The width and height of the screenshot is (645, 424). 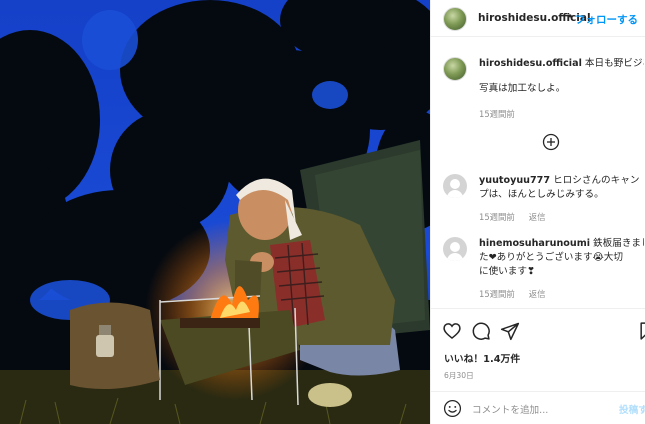 I want to click on comment-line-1: ヒロシさんのキャン, so click(x=596, y=180).